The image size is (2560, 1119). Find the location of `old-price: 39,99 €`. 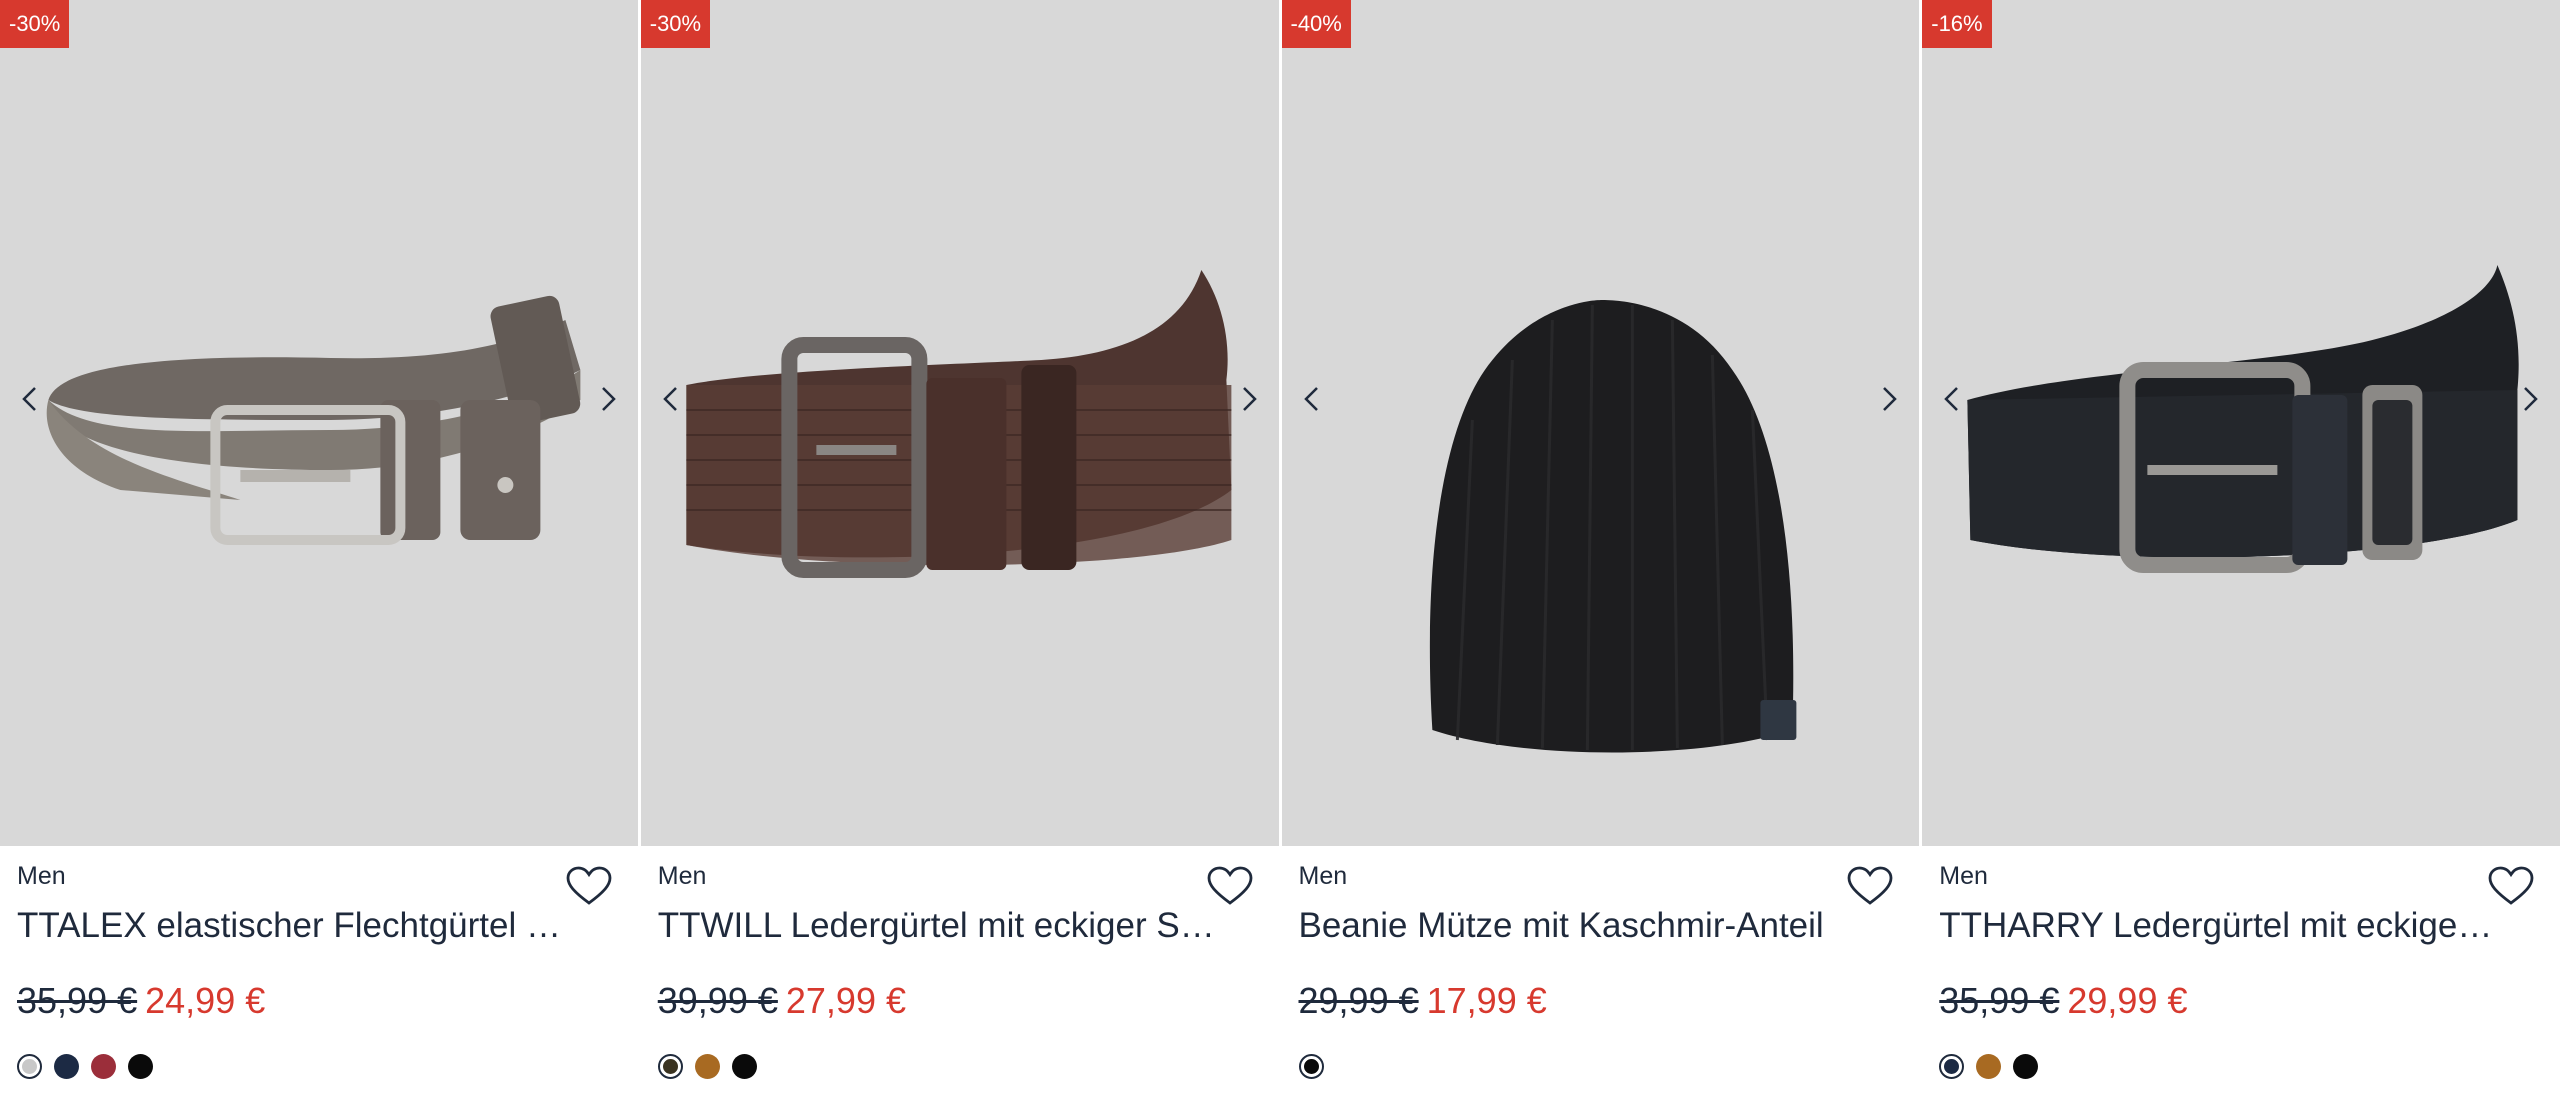

old-price: 39,99 € is located at coordinates (717, 1000).